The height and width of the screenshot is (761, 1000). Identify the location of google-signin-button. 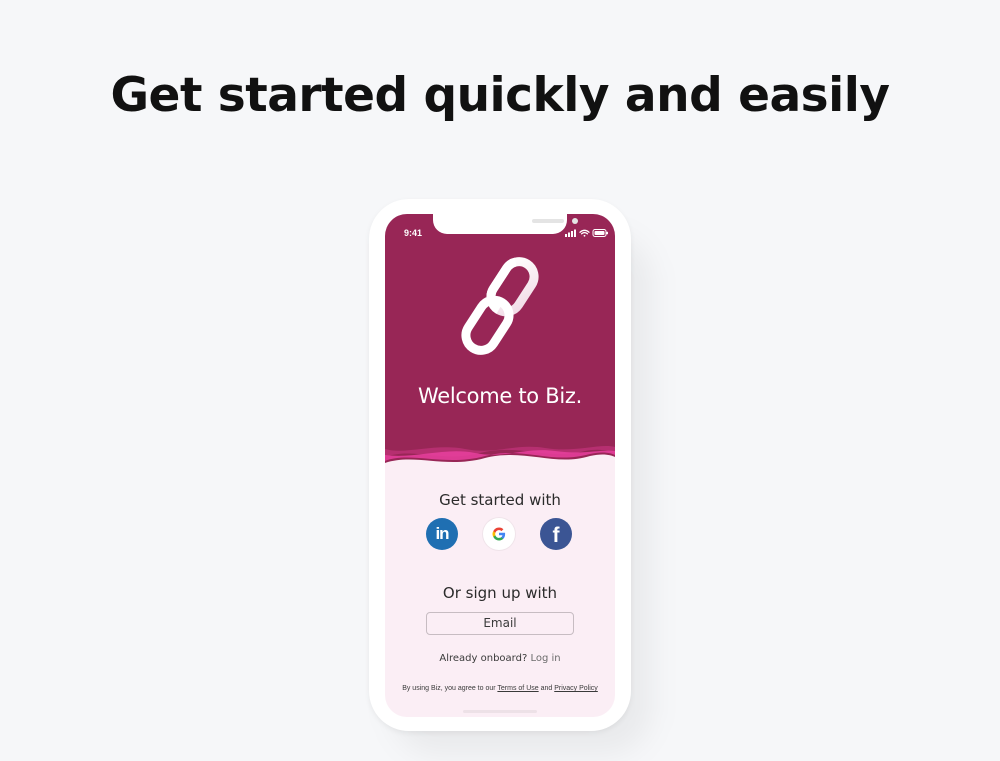
(499, 534).